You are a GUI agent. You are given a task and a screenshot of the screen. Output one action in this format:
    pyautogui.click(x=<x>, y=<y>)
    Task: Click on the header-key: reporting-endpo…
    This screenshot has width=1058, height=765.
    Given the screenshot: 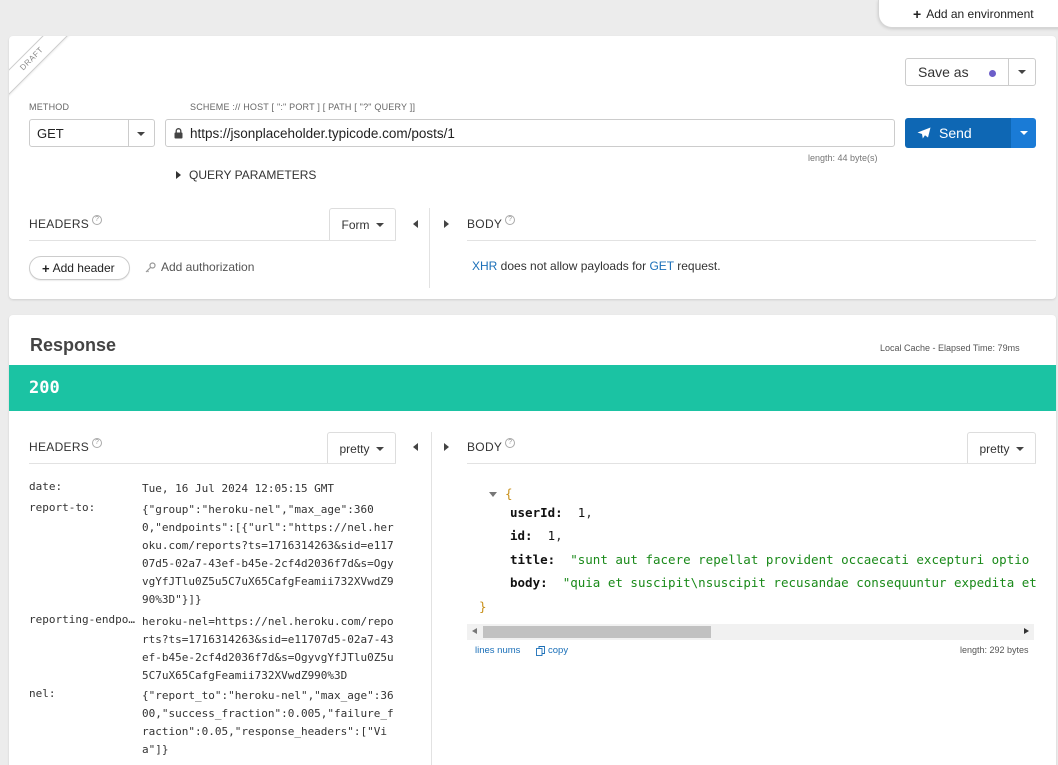 What is the action you would take?
    pyautogui.click(x=82, y=619)
    